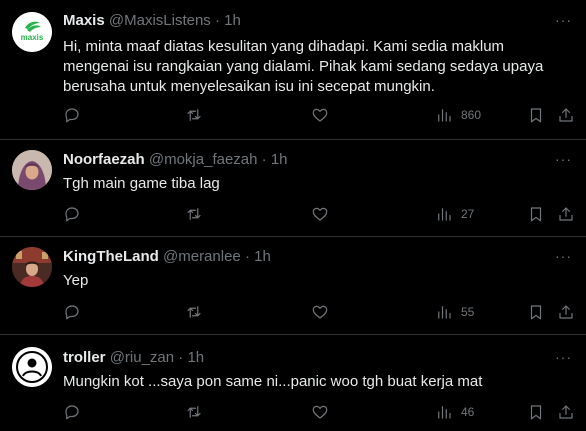 The width and height of the screenshot is (586, 431). Describe the element at coordinates (458, 115) in the screenshot. I see `views-button: 860` at that location.